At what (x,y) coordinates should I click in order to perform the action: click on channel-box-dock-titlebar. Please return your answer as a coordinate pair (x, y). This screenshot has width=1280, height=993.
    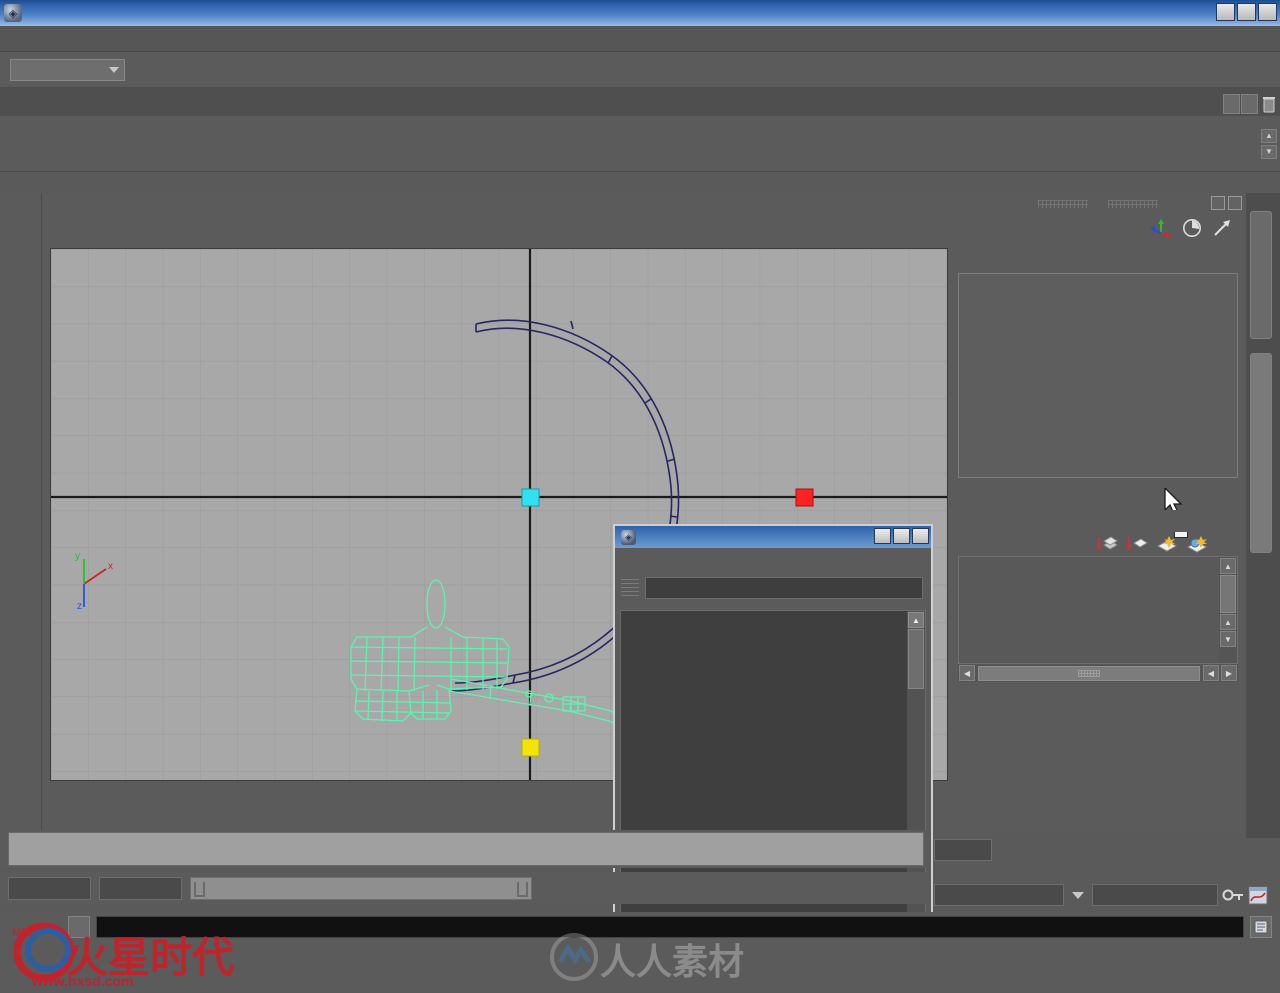
    Looking at the image, I should click on (1098, 204).